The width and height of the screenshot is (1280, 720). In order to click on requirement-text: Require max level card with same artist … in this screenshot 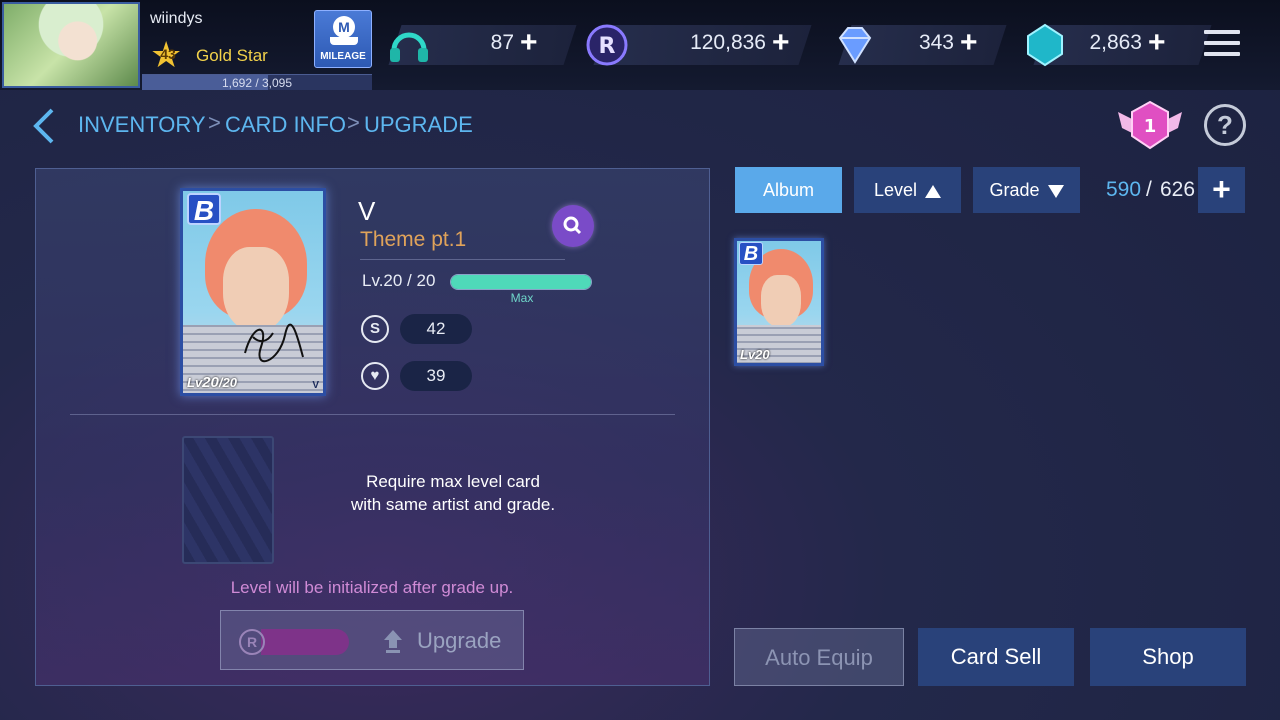, I will do `click(453, 493)`.